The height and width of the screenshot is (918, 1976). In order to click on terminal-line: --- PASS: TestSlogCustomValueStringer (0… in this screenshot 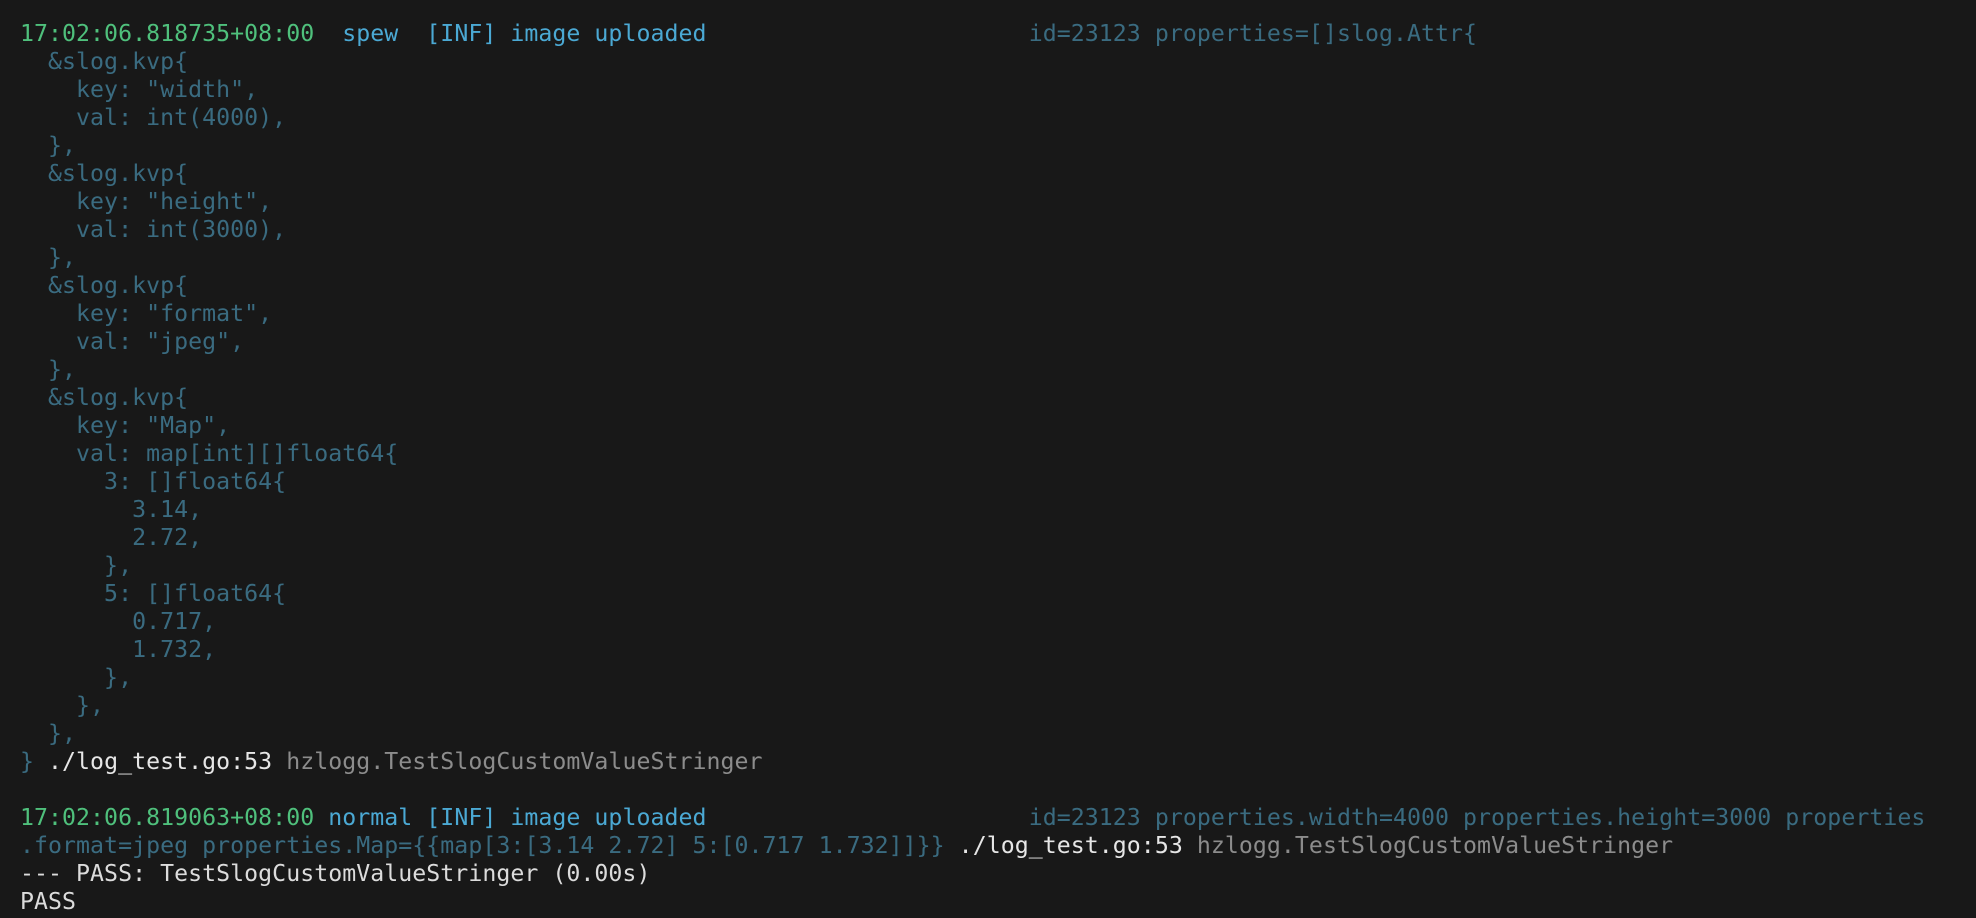, I will do `click(998, 874)`.